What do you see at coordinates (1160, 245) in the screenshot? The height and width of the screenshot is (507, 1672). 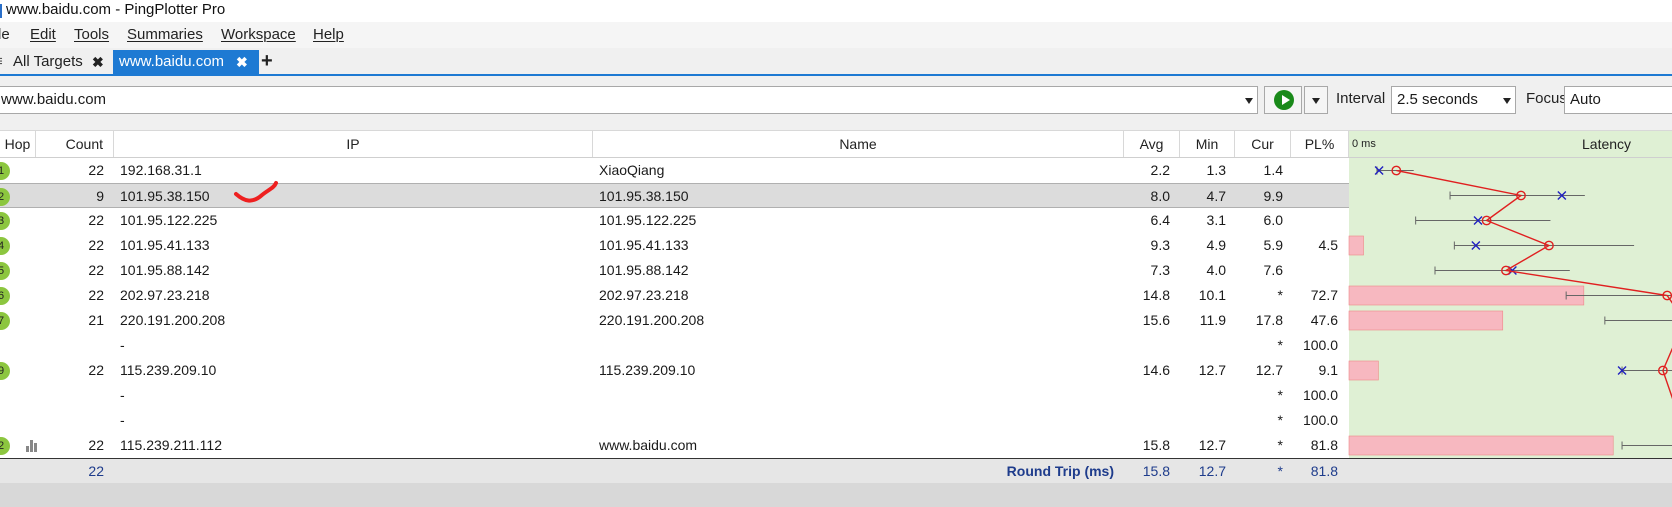 I see `avg-cell: 9.3` at bounding box center [1160, 245].